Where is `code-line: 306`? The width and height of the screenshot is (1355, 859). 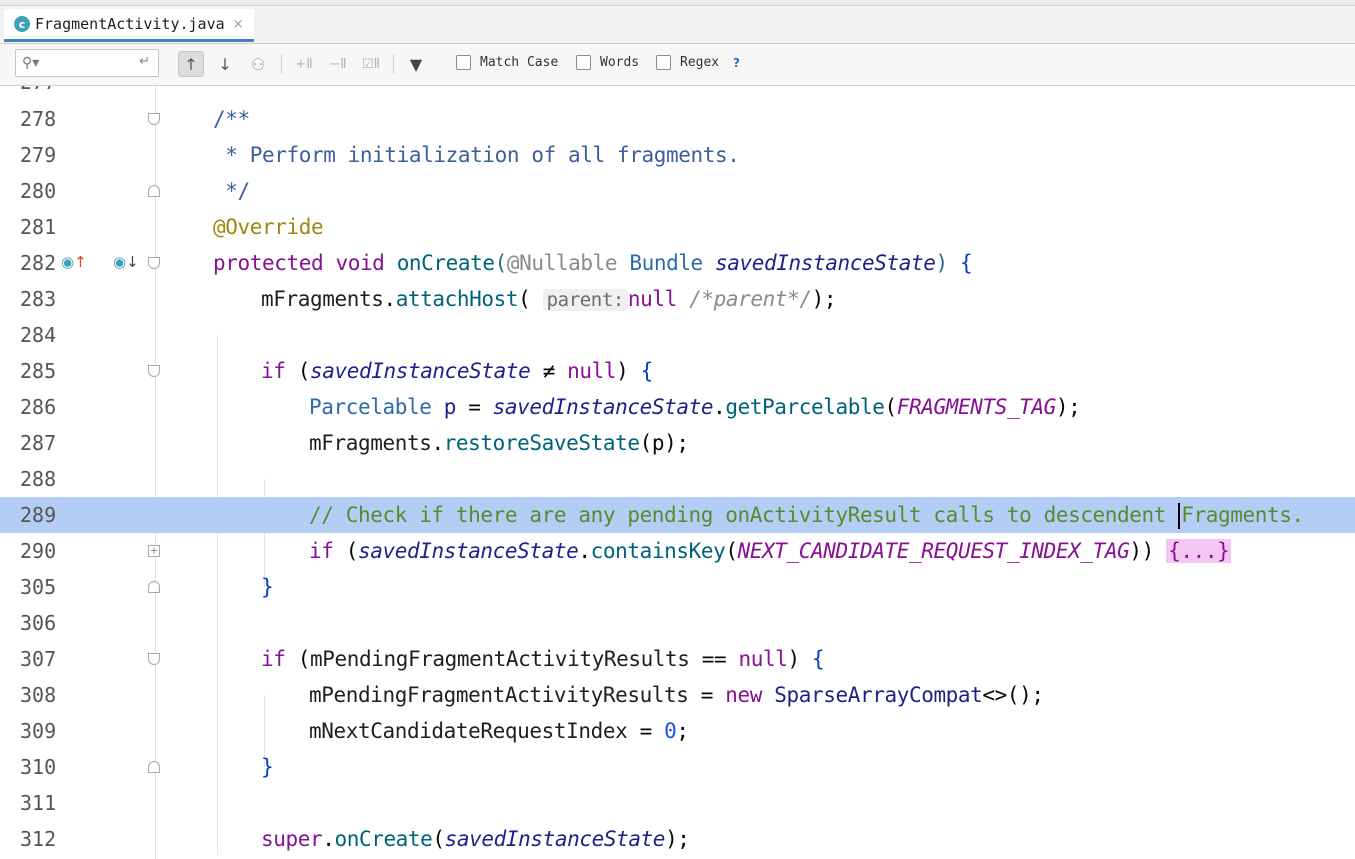
code-line: 306 is located at coordinates (677, 623).